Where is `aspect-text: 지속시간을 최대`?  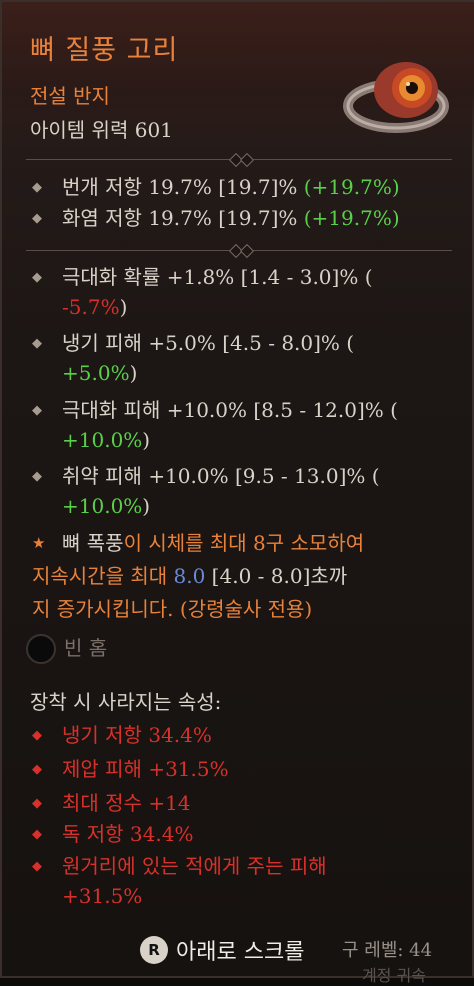 aspect-text: 지속시간을 최대 is located at coordinates (103, 576).